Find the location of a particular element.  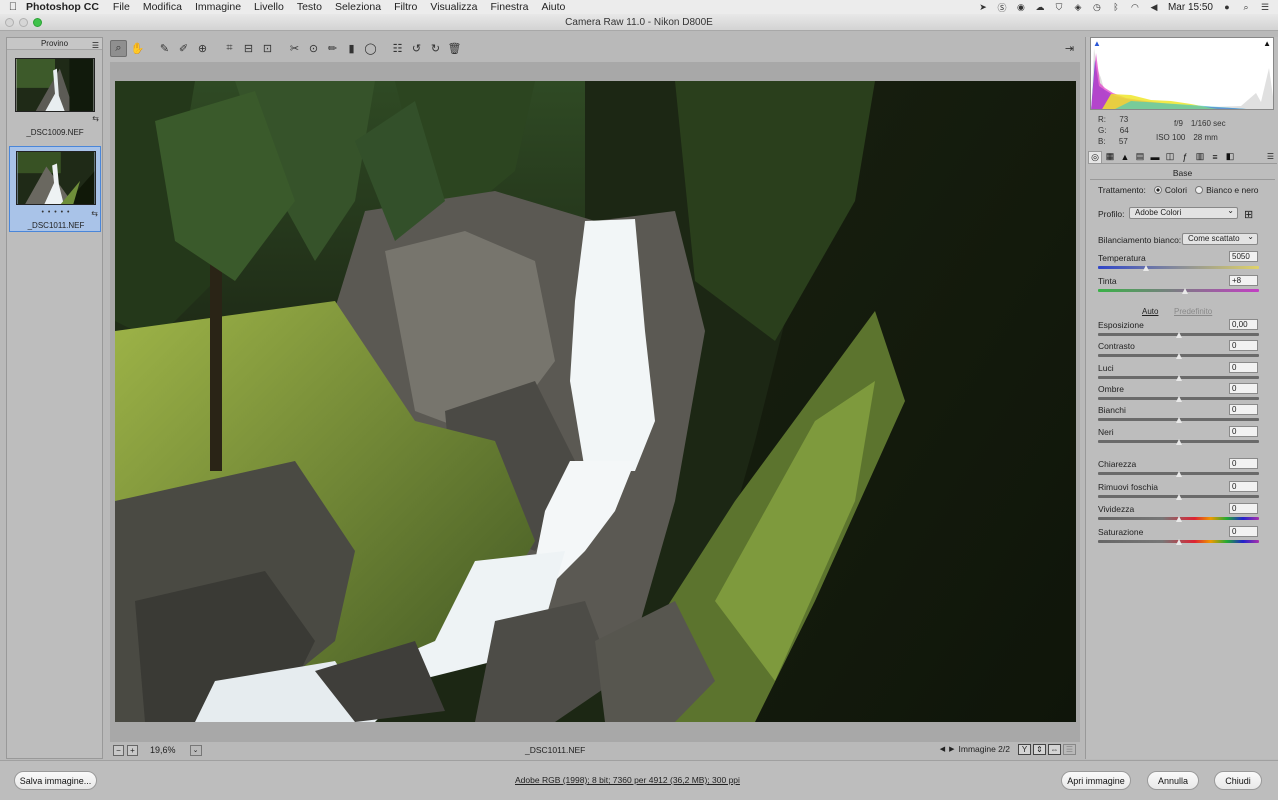

rotate-left-icon: ↺ is located at coordinates (416, 48).